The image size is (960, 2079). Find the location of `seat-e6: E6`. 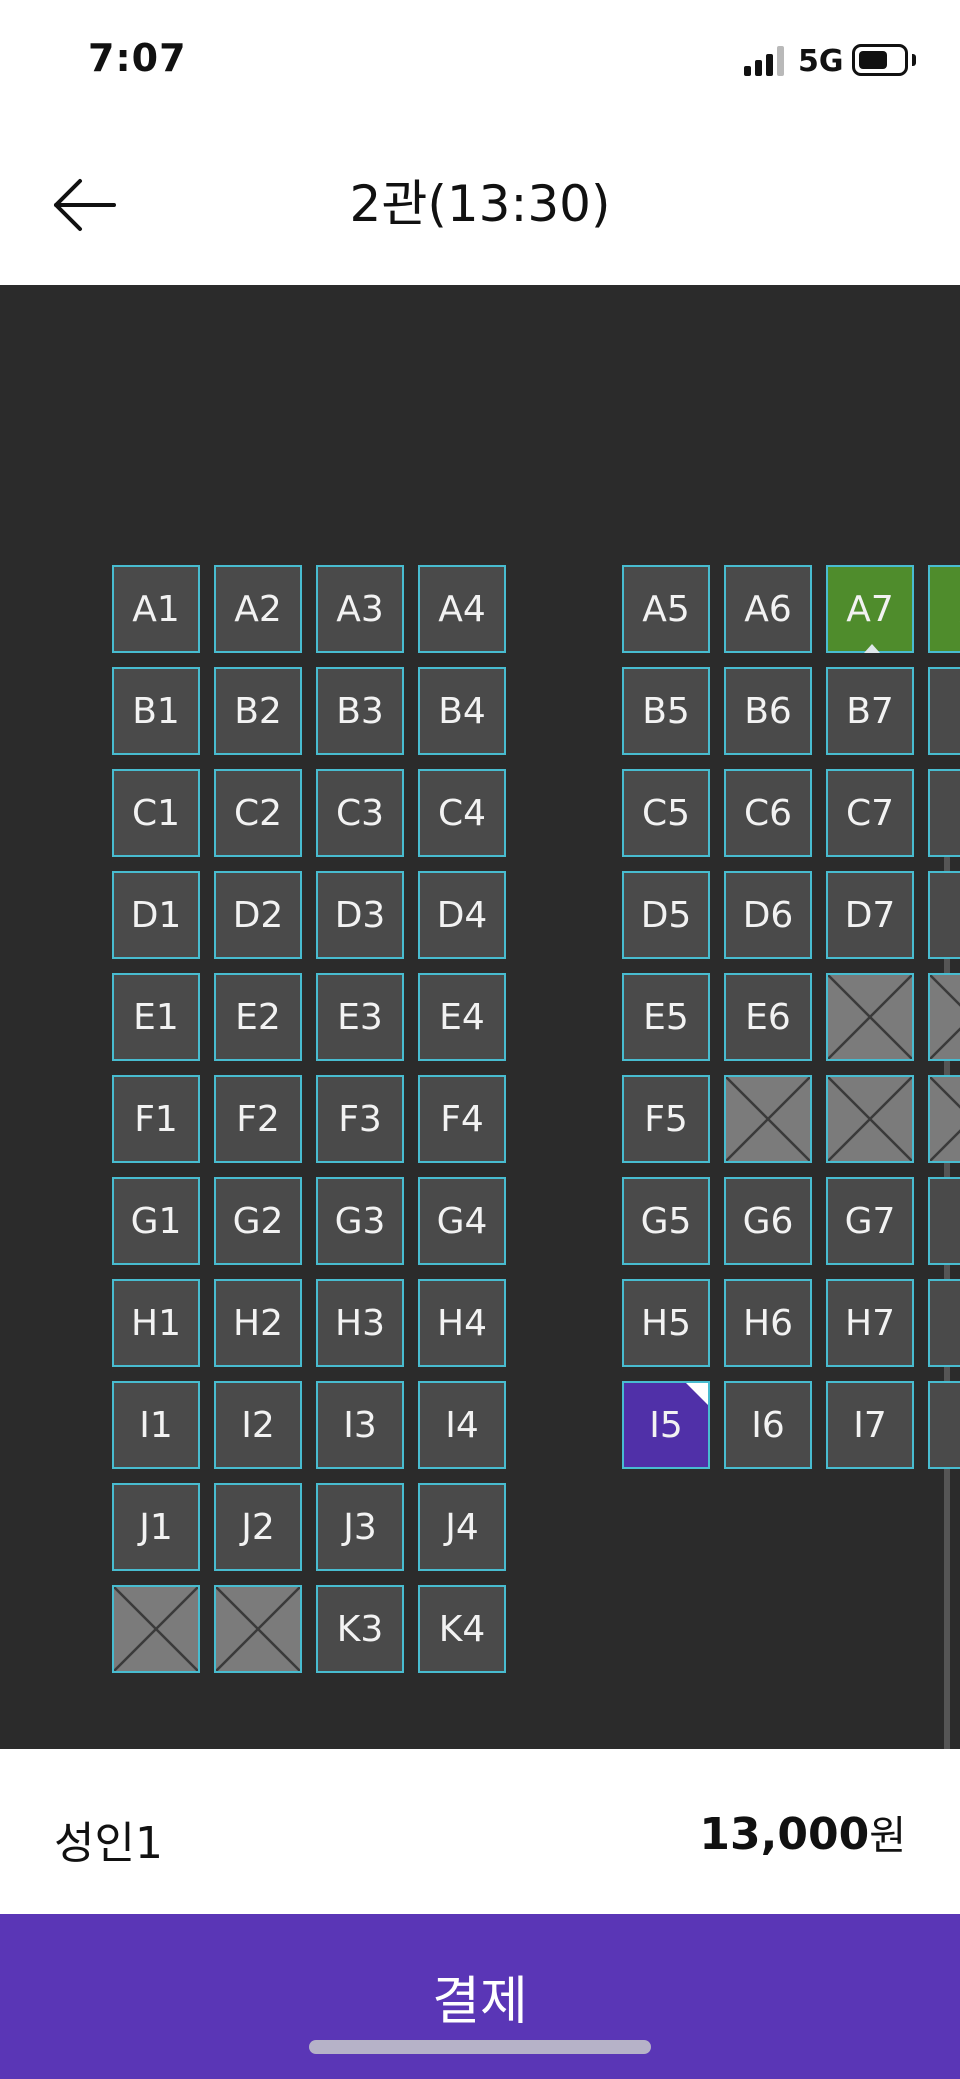

seat-e6: E6 is located at coordinates (768, 1017).